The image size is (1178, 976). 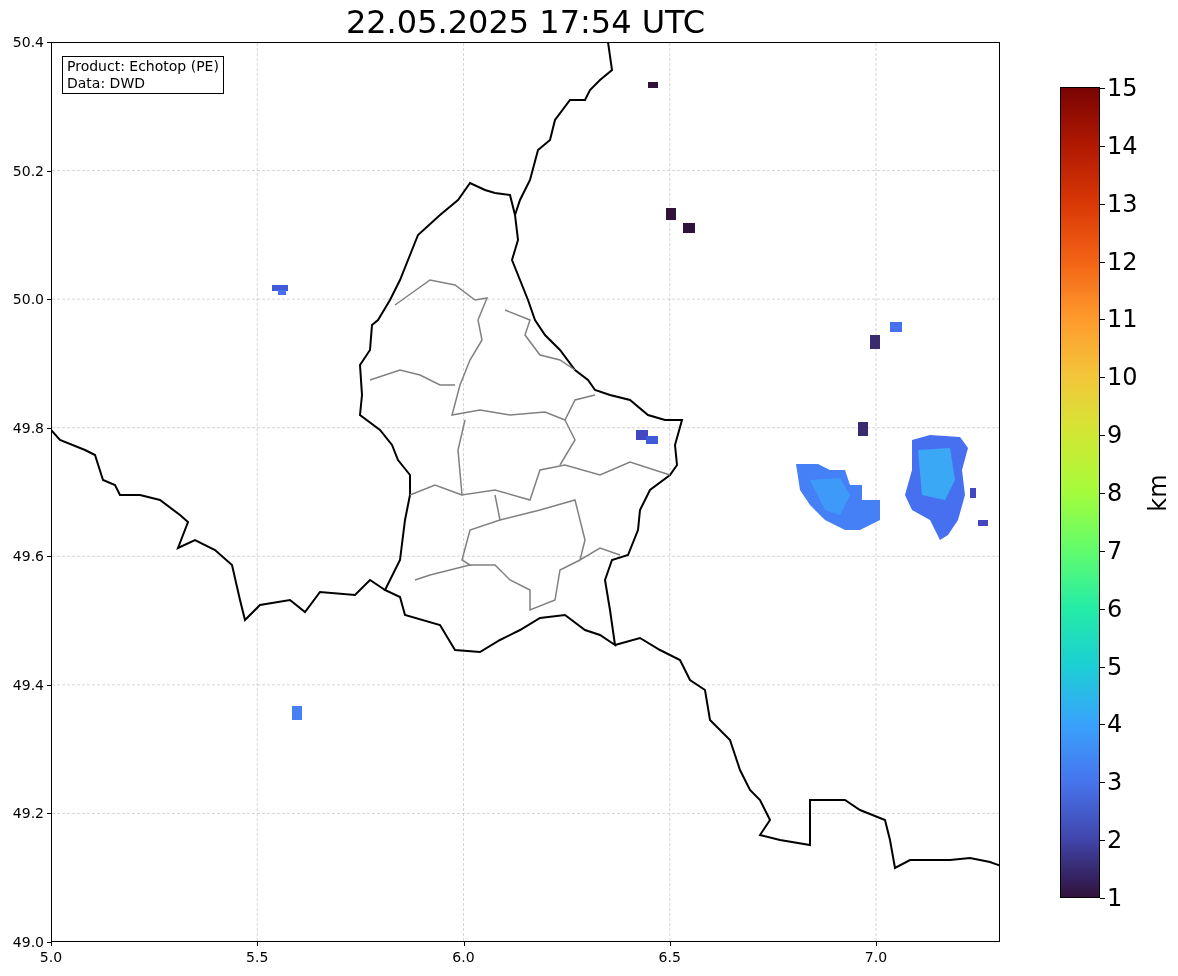 What do you see at coordinates (1115, 493) in the screenshot?
I see `colorbar-tick-label: 8` at bounding box center [1115, 493].